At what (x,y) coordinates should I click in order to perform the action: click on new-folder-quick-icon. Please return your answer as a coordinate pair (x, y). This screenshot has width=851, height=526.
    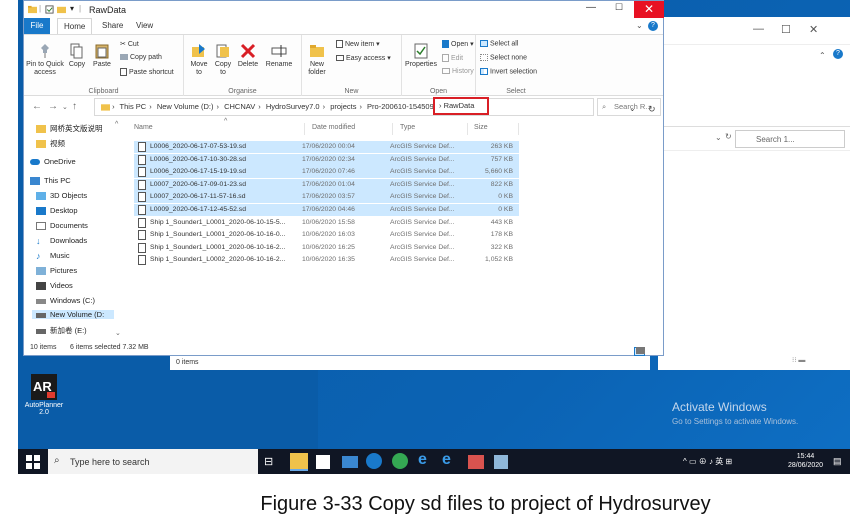
    Looking at the image, I should click on (61, 9).